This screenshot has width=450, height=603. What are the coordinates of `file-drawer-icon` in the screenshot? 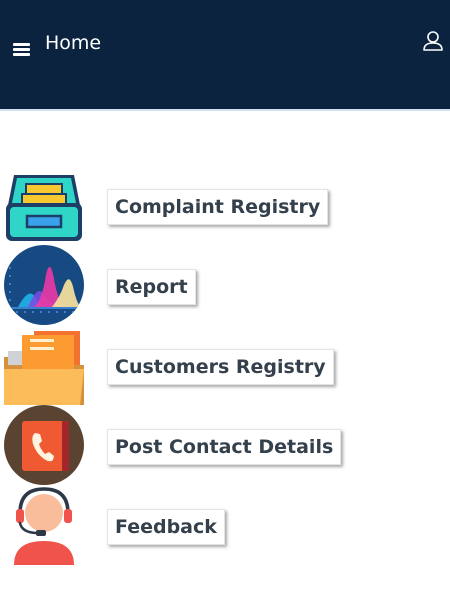 It's located at (44, 208).